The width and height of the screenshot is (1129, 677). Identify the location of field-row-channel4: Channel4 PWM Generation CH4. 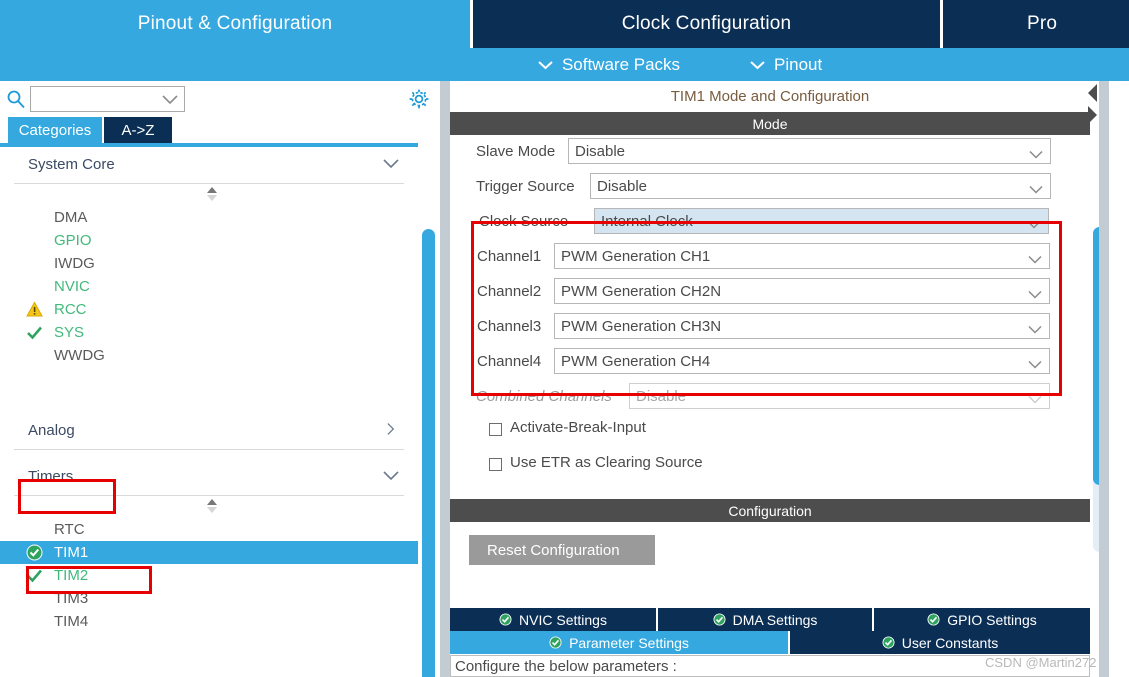
(770, 362).